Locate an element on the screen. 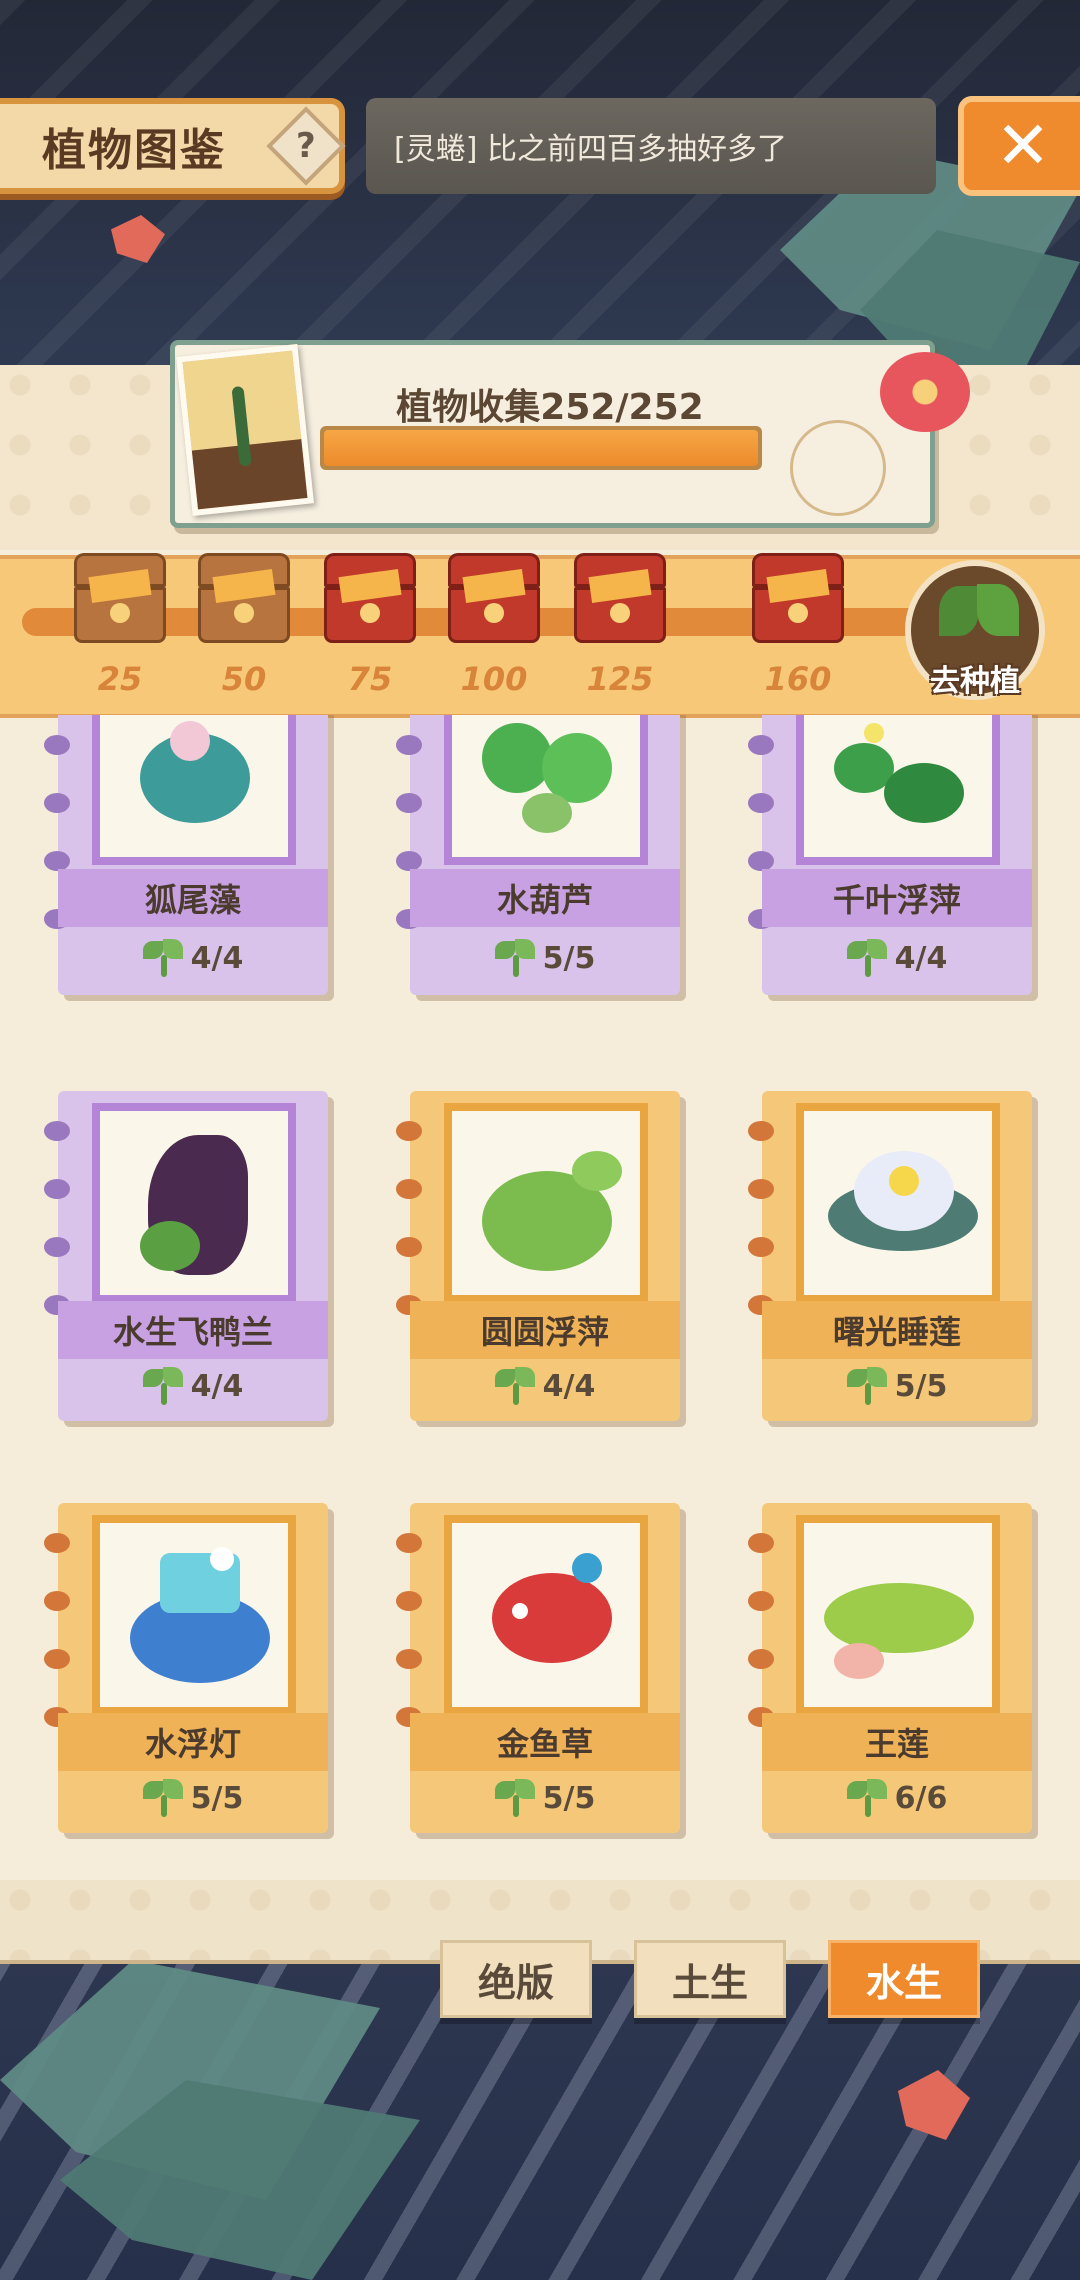 The width and height of the screenshot is (1080, 2280). chat-ticker: [灵蜷] 比之前四百多抽好多了 is located at coordinates (651, 146).